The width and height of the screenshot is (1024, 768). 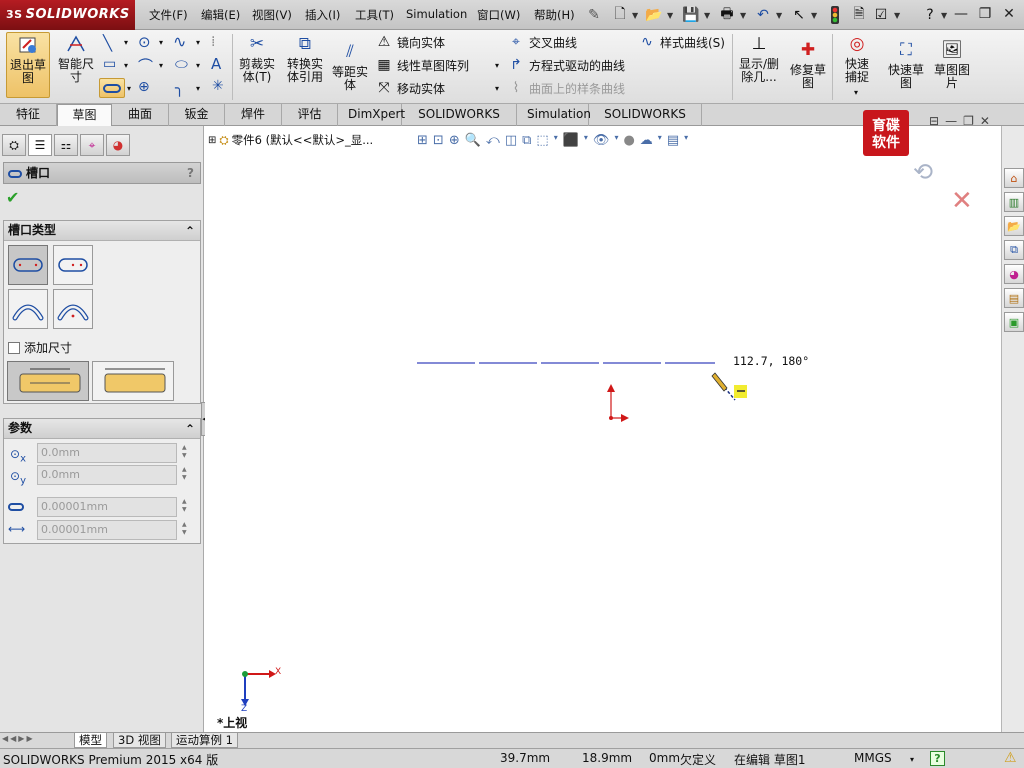 What do you see at coordinates (14, 347) in the screenshot?
I see `add-dimensions-checkbox` at bounding box center [14, 347].